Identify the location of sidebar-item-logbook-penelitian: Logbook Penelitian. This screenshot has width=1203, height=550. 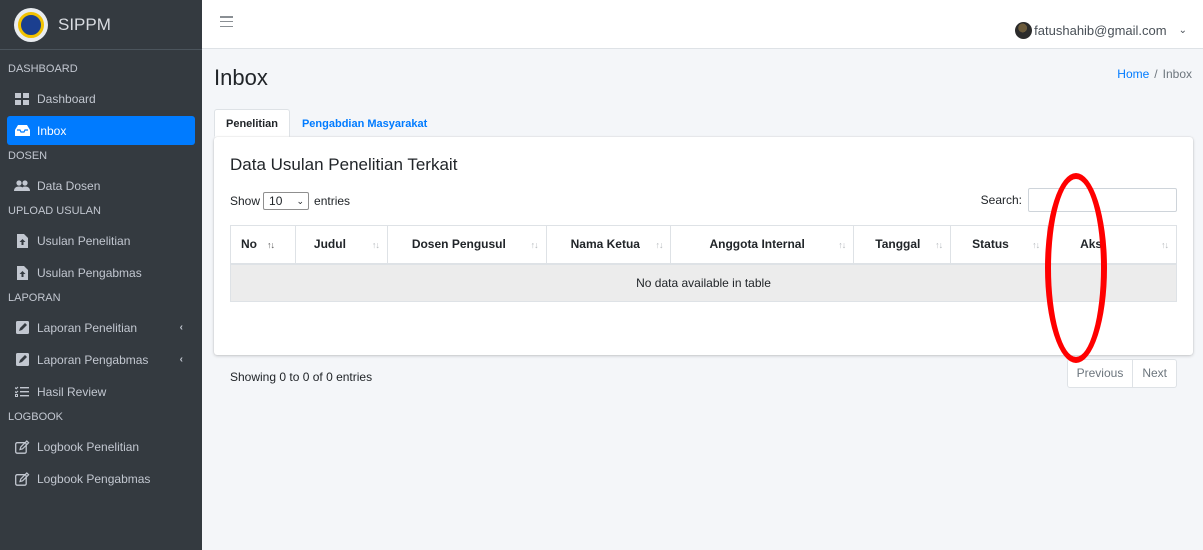
(101, 446).